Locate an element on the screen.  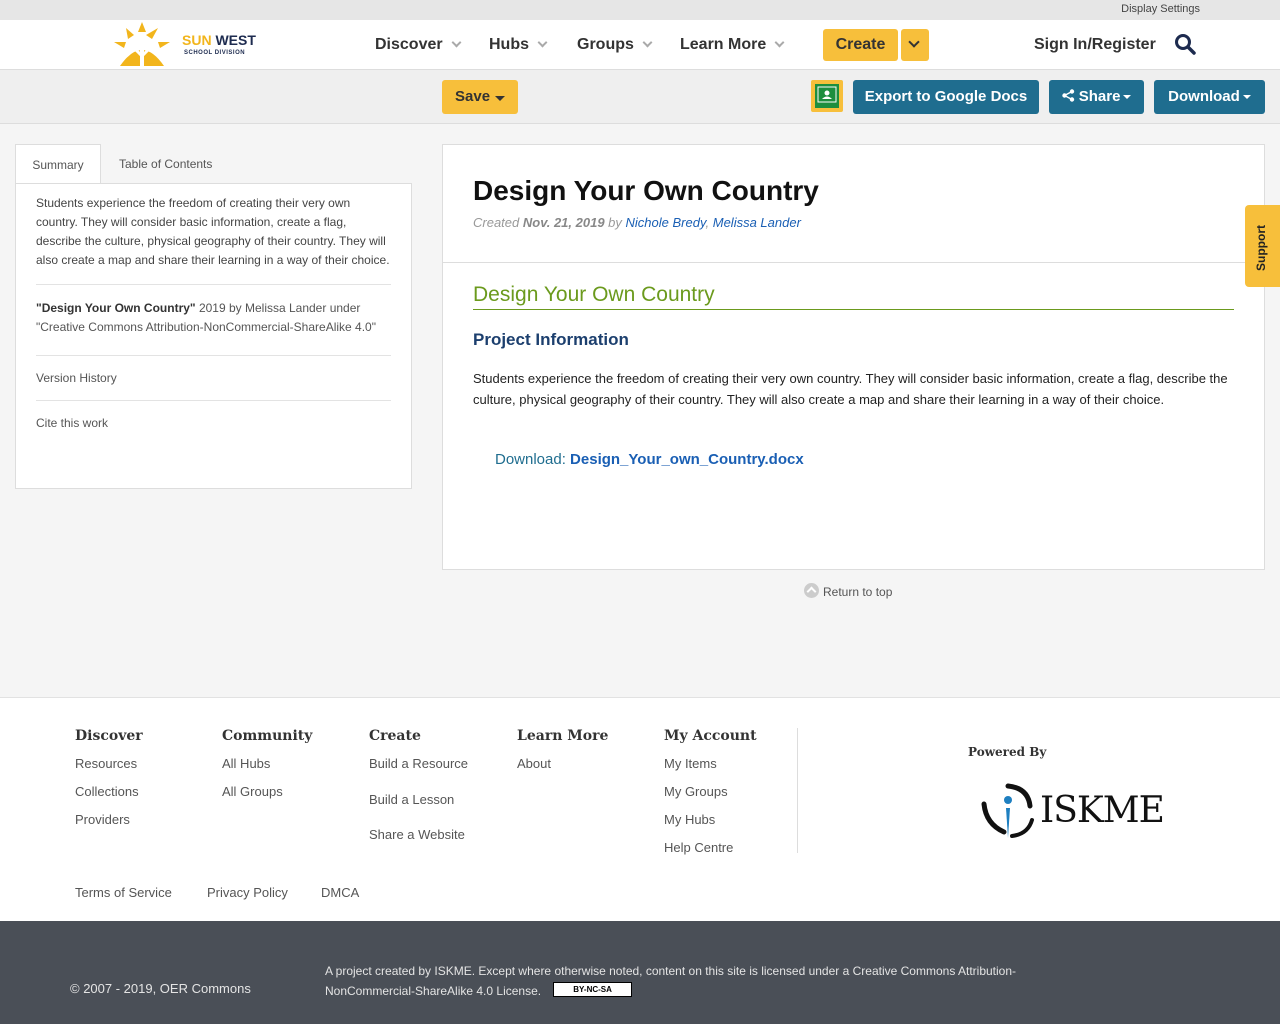
footer-divider is located at coordinates (797, 790).